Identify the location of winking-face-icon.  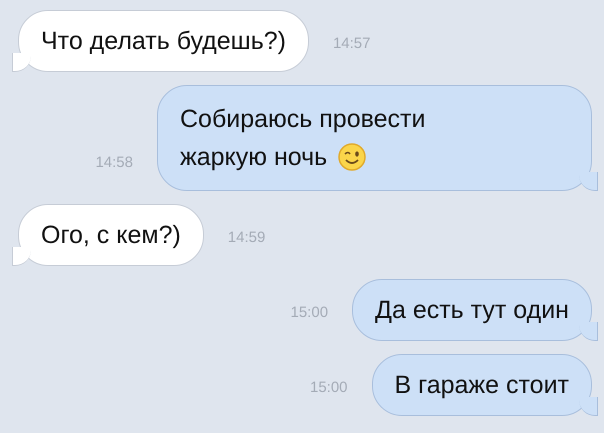
(352, 157).